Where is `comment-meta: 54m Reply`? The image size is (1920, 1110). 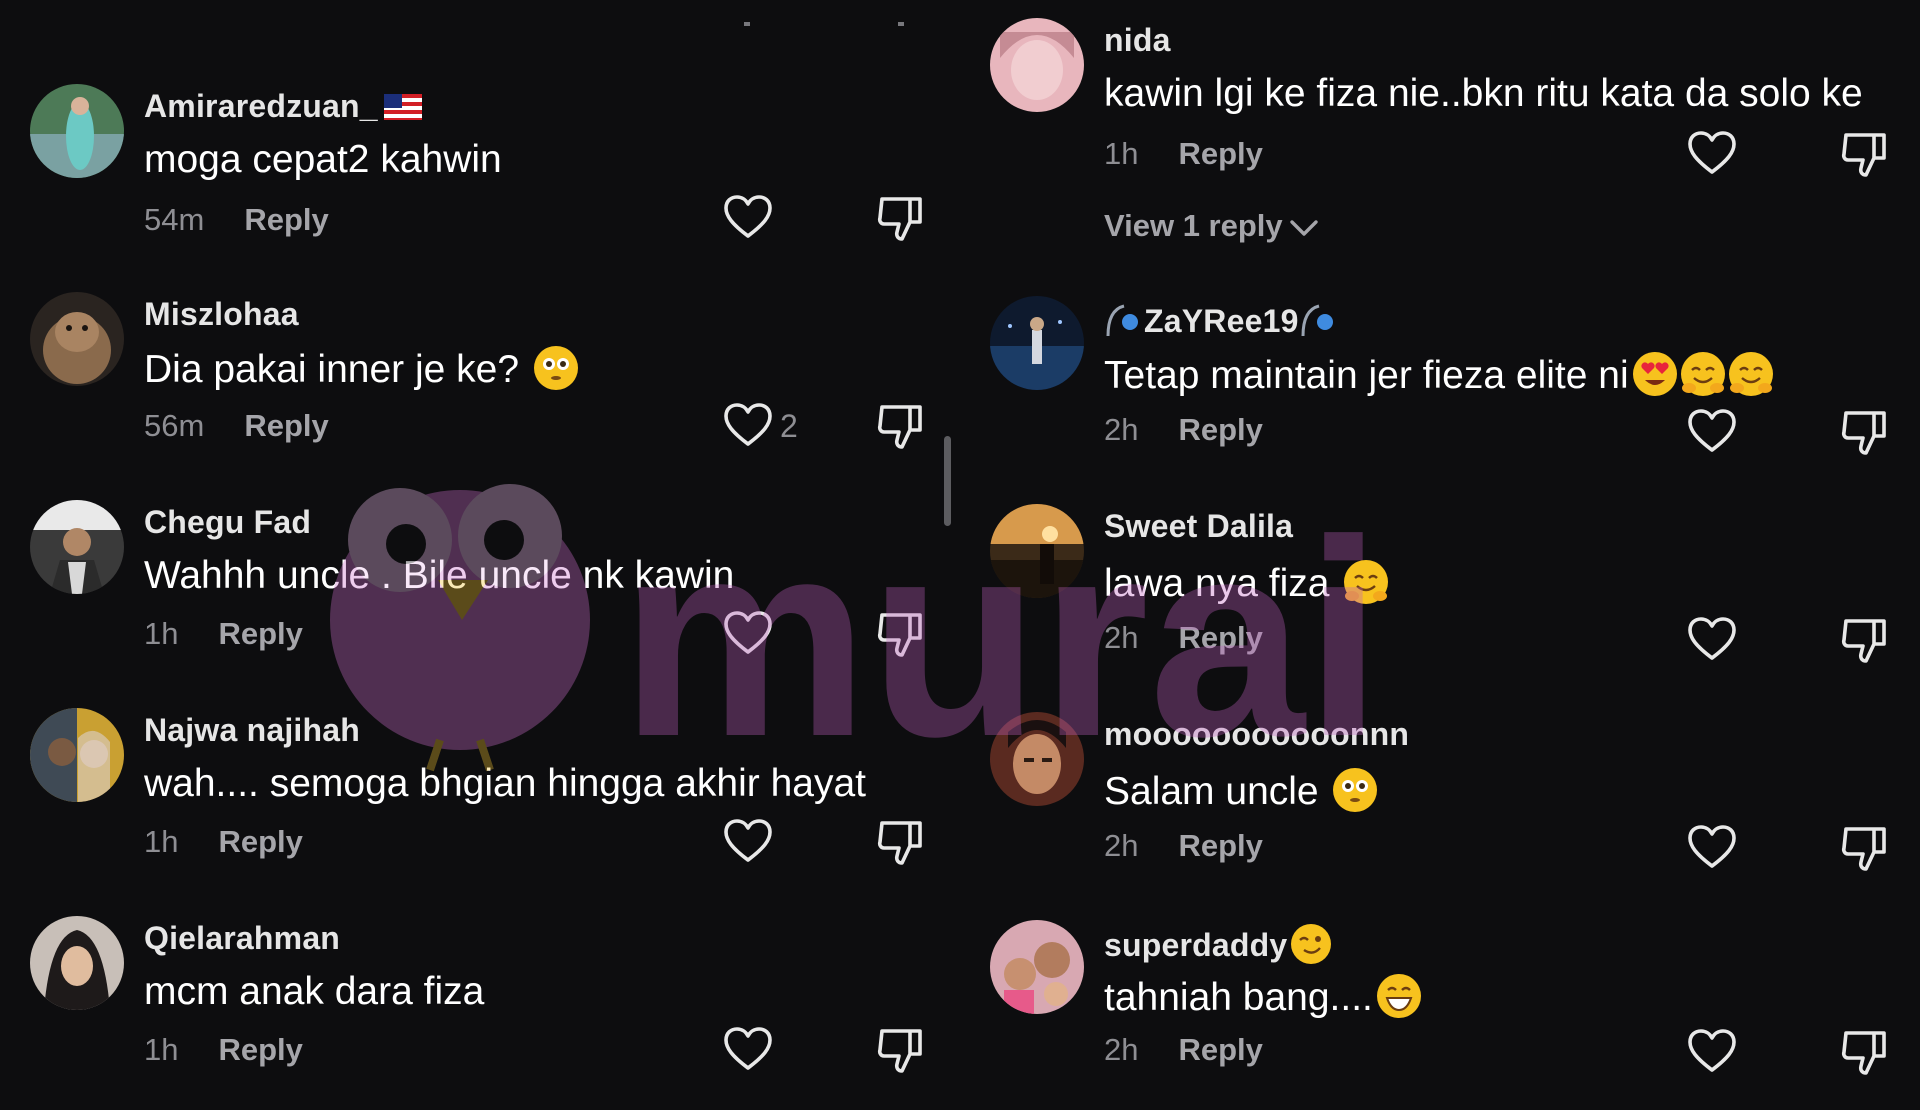 comment-meta: 54m Reply is located at coordinates (236, 220).